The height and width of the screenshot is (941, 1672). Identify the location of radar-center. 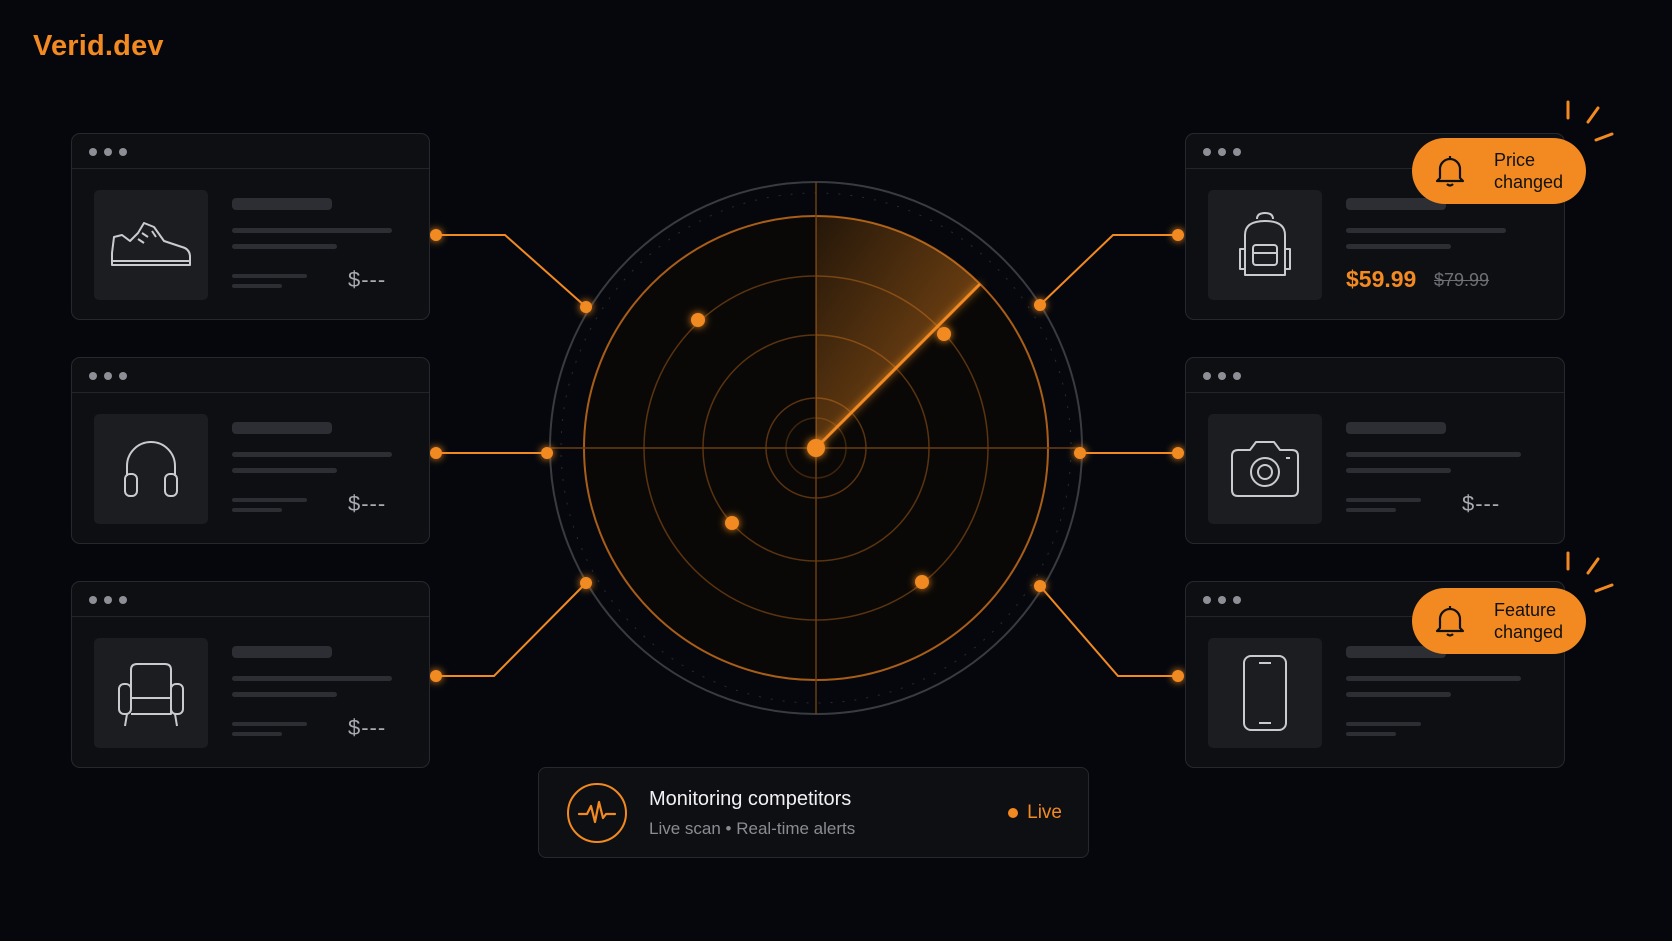
(816, 448).